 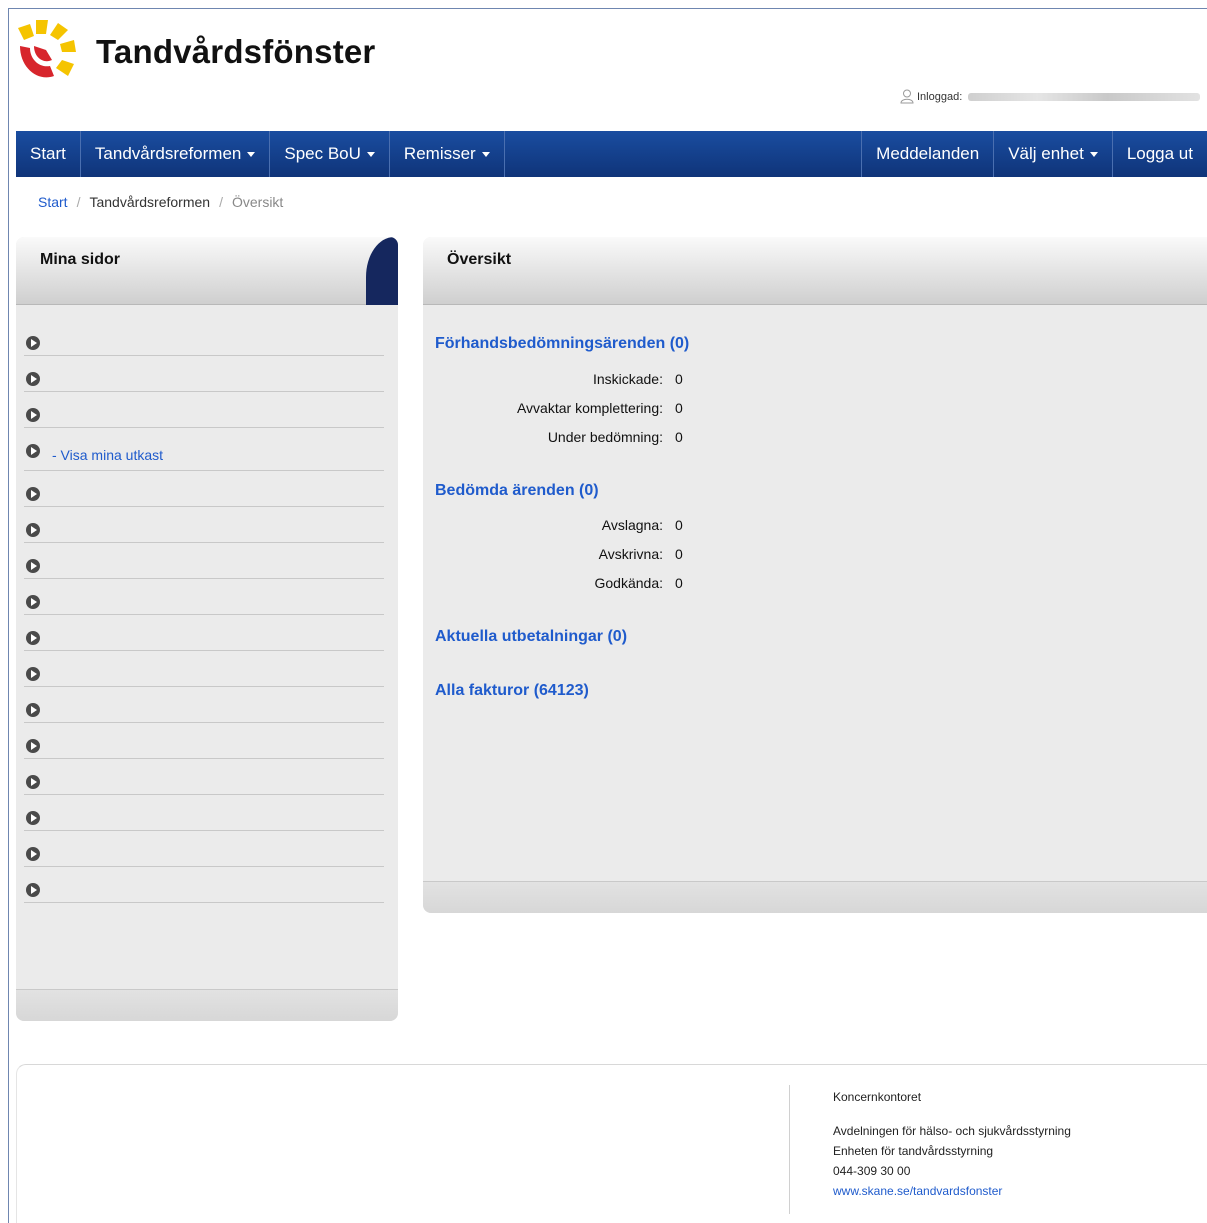 I want to click on sidebar-item: Ansök F-kort, so click(x=204, y=890).